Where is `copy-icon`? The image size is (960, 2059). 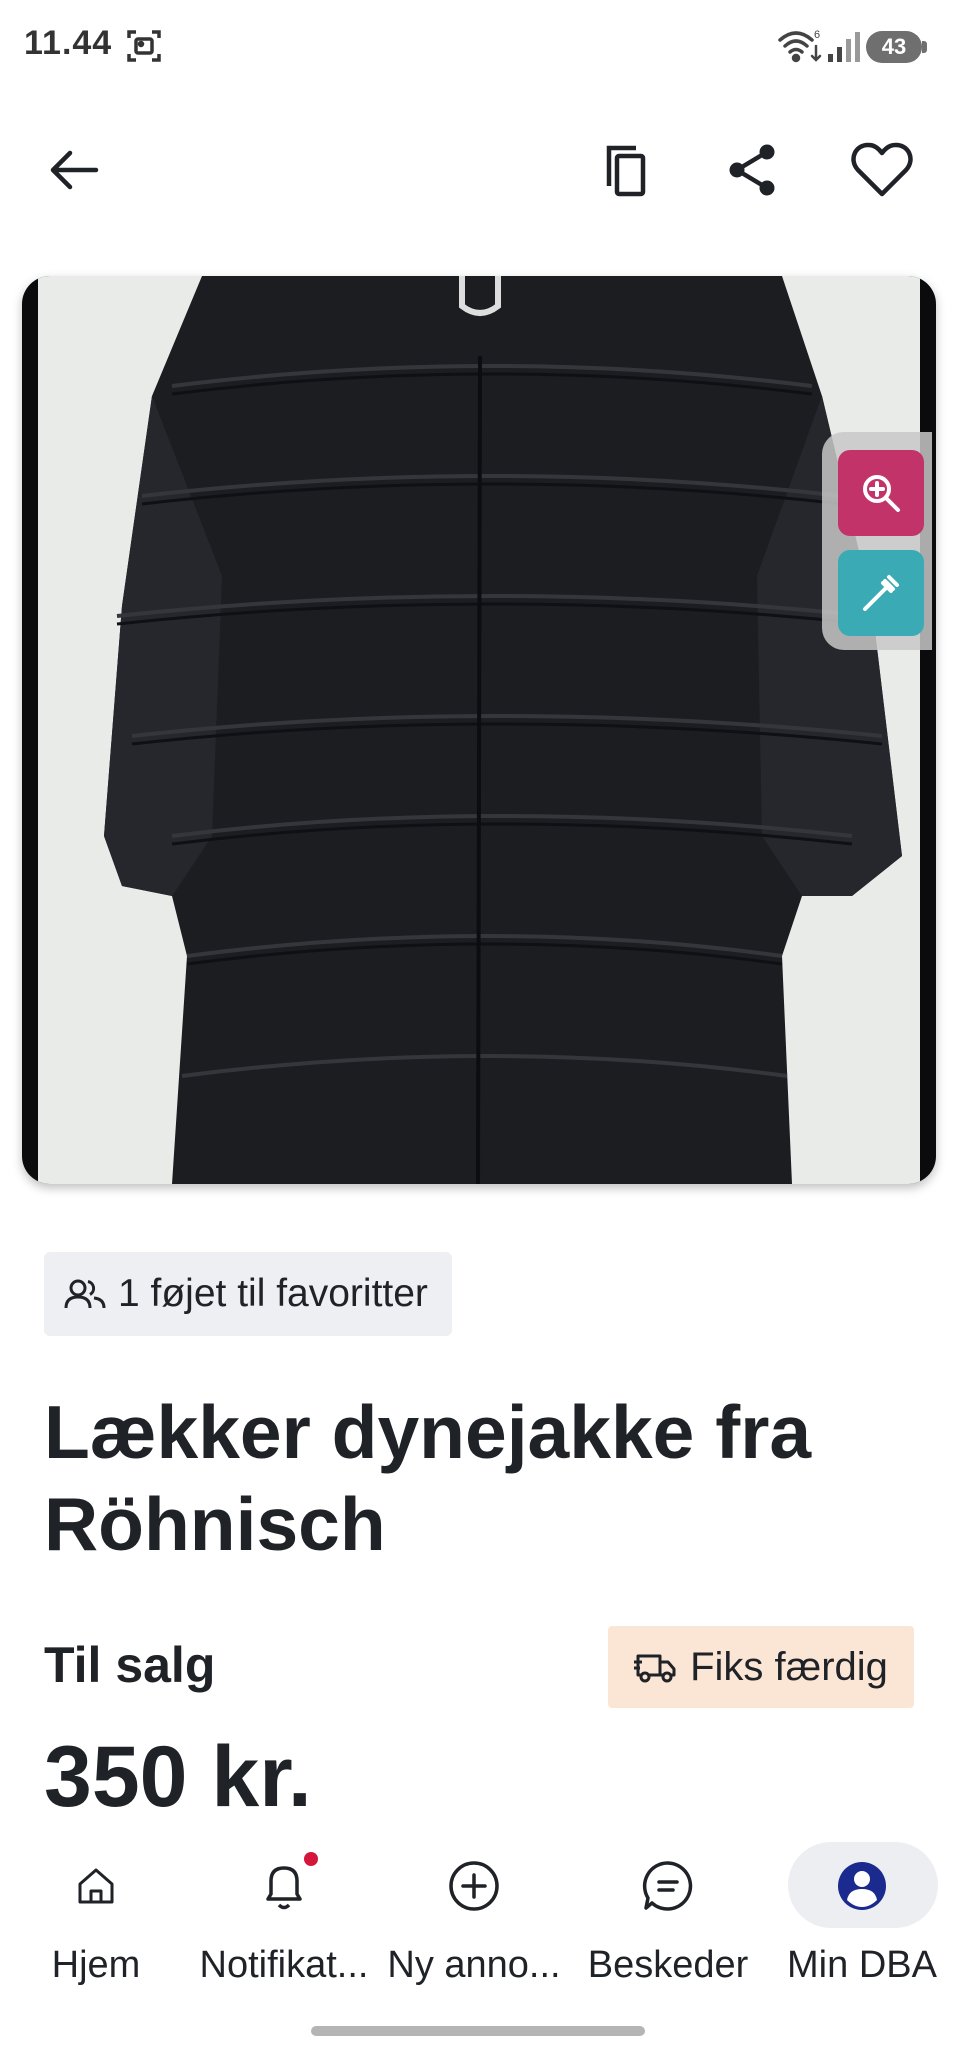 copy-icon is located at coordinates (626, 171).